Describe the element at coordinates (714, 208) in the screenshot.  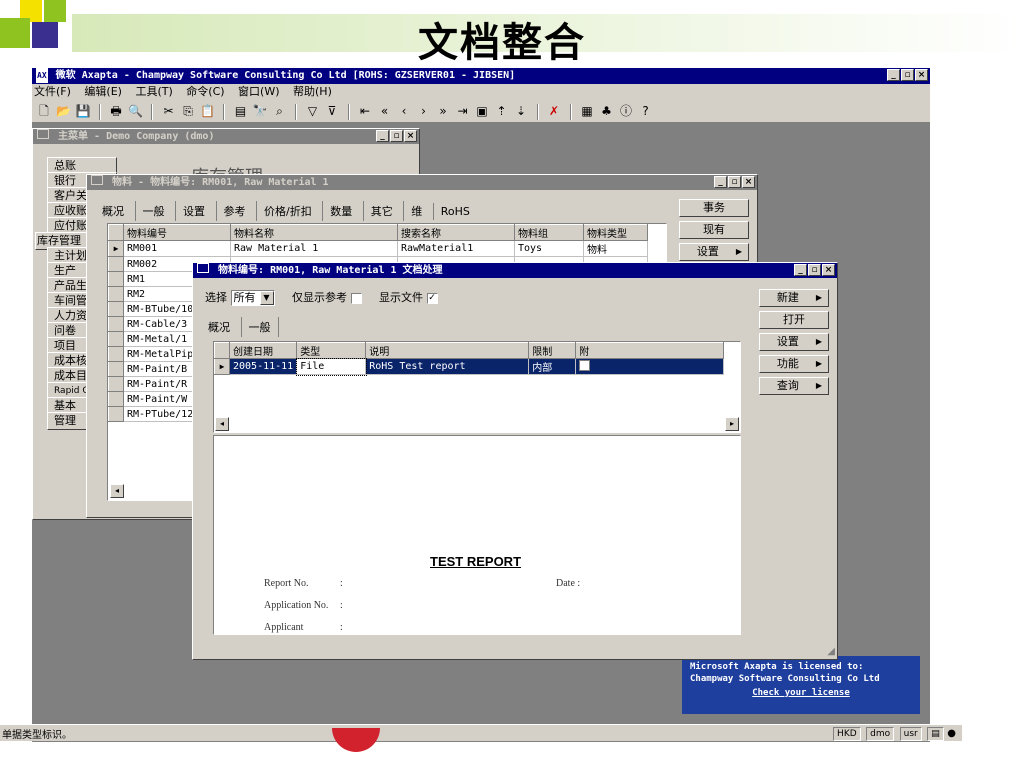
I see `transactions-button: 事务` at that location.